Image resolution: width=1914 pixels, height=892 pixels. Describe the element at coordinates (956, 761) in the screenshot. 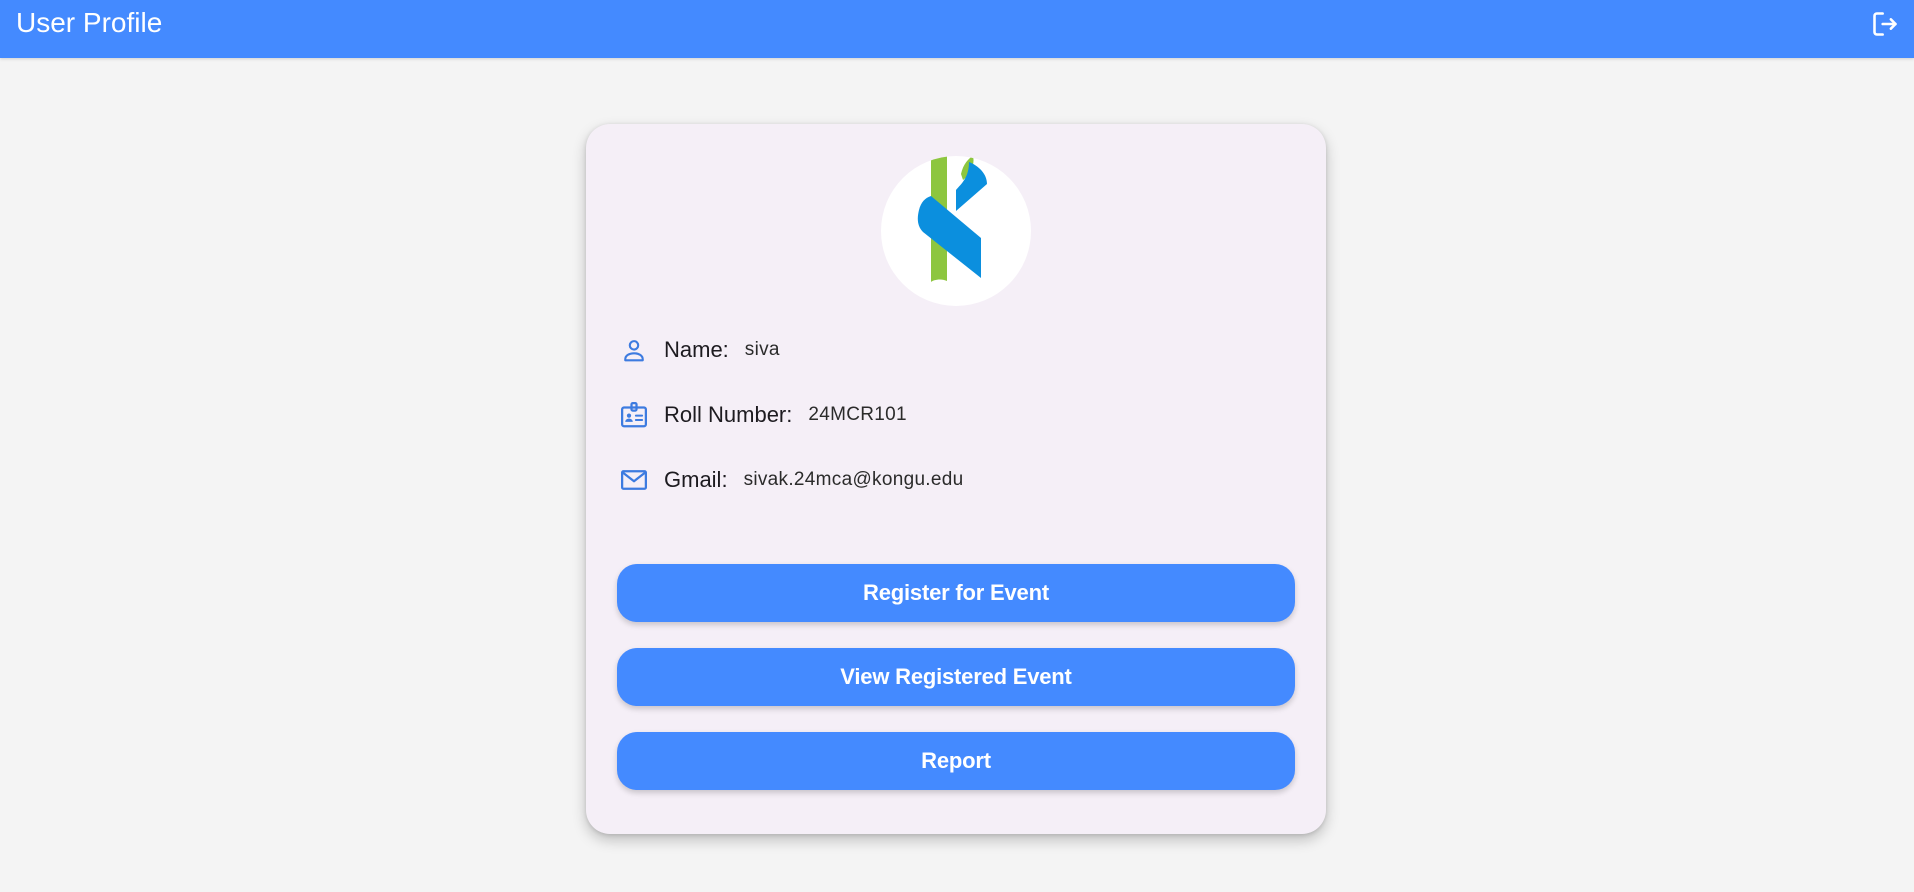

I see `report-button: Report` at that location.